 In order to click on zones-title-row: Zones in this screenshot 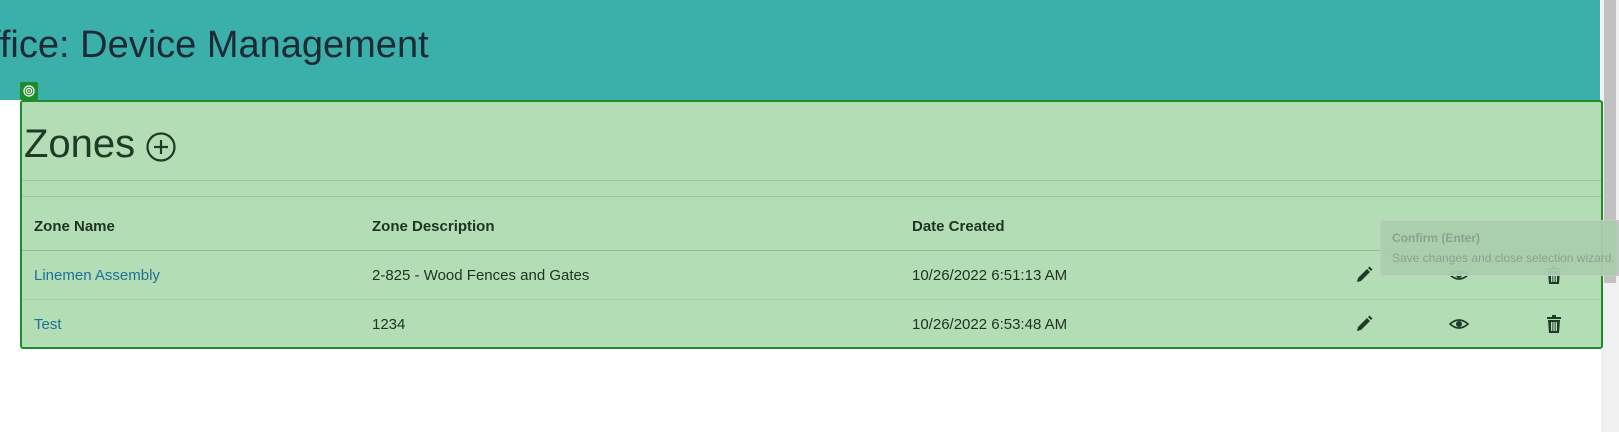, I will do `click(100, 144)`.